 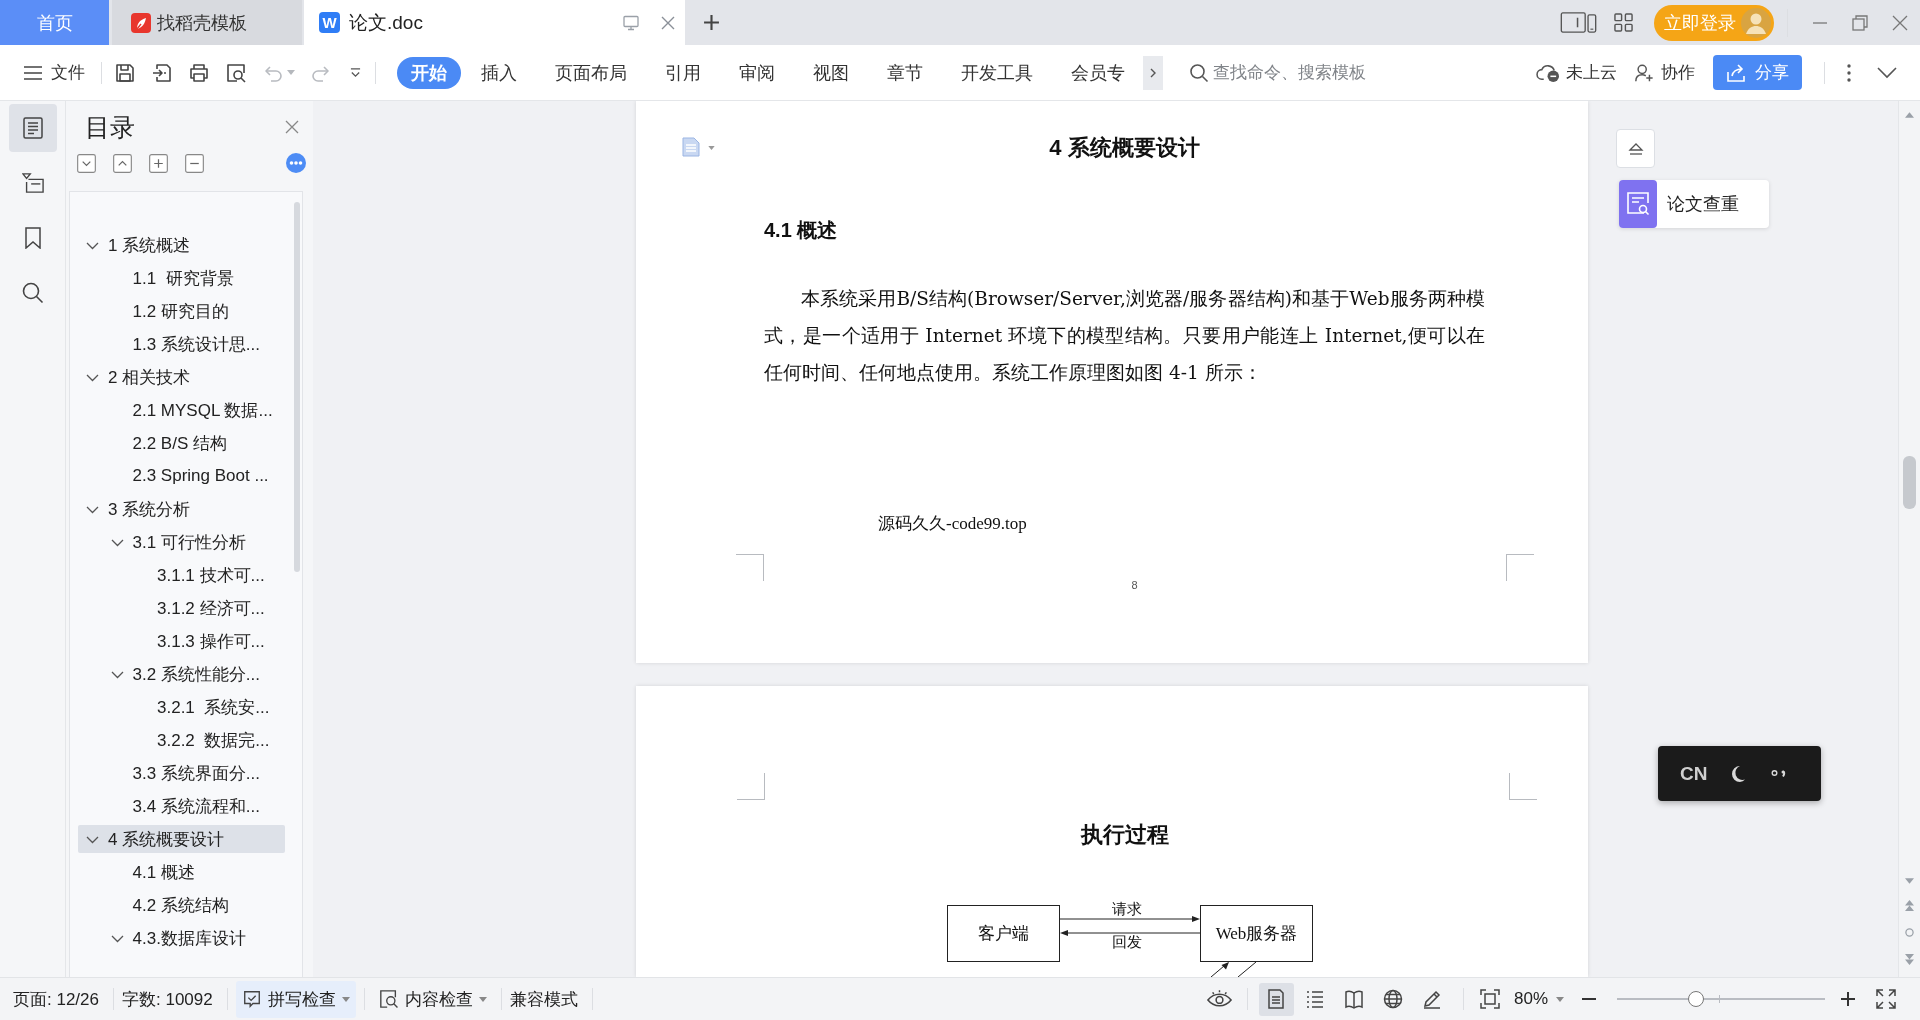 I want to click on arrow, so click(x=1219, y=969).